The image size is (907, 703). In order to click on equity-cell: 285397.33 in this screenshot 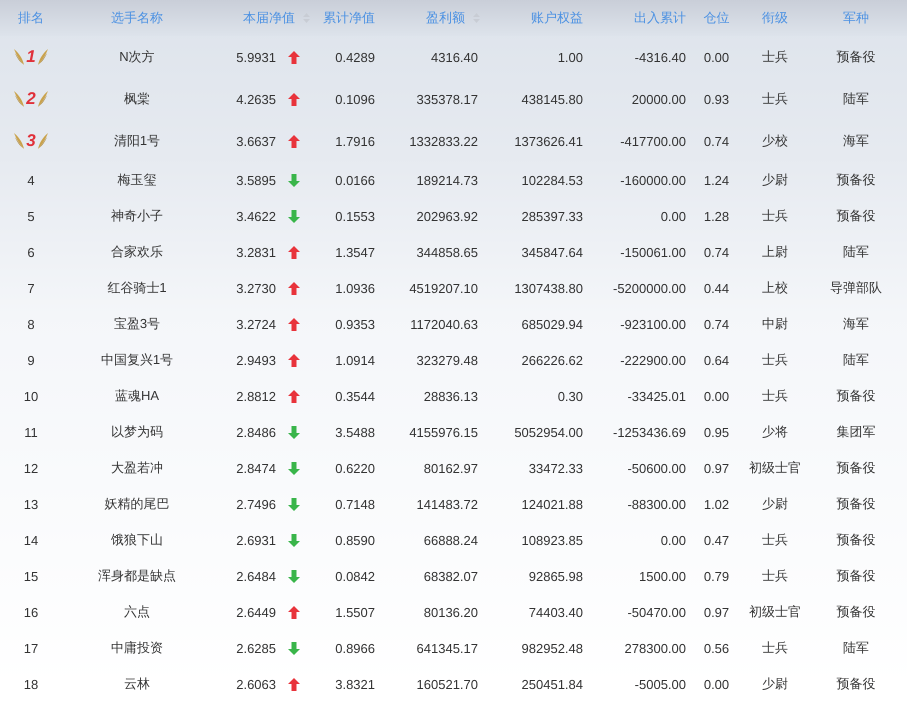, I will do `click(552, 216)`.